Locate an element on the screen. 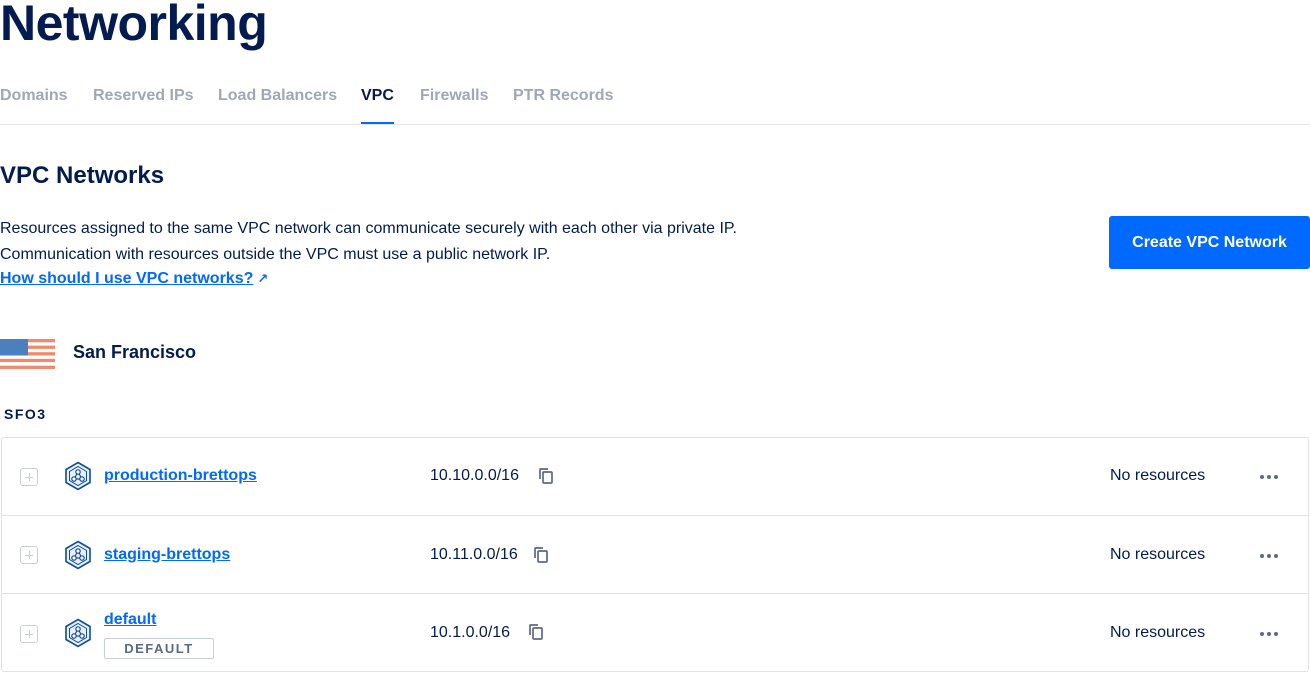 The width and height of the screenshot is (1310, 673). us-flag-icon is located at coordinates (27, 354).